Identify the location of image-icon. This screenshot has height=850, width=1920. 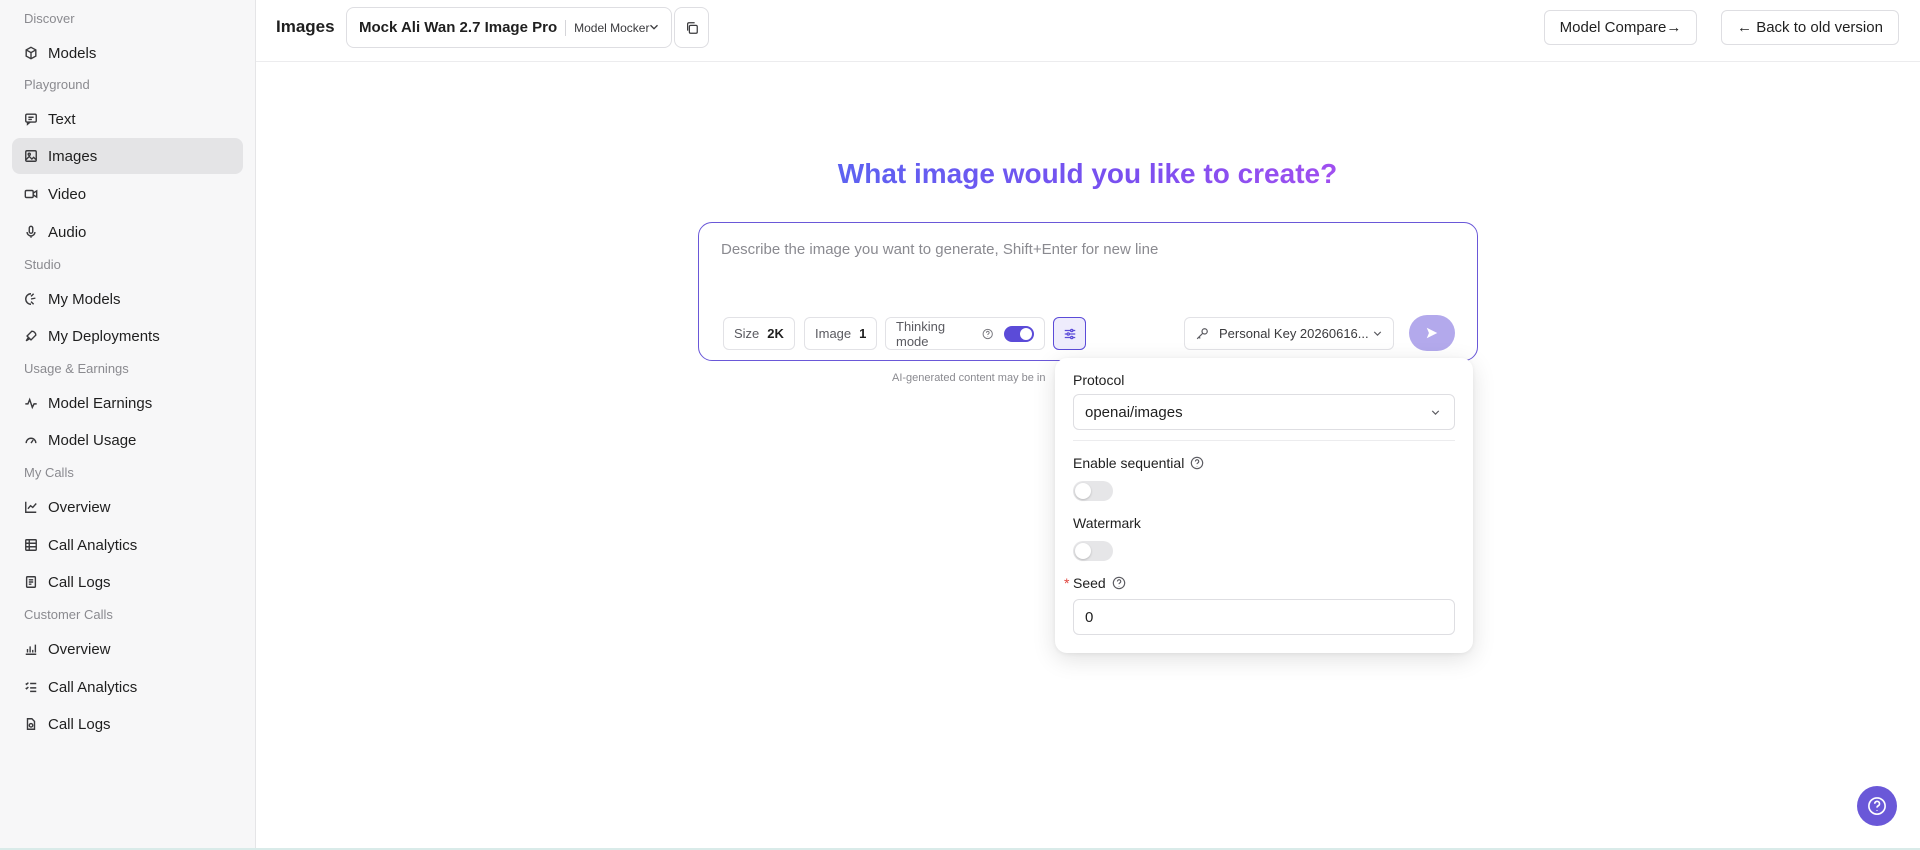
(31, 156).